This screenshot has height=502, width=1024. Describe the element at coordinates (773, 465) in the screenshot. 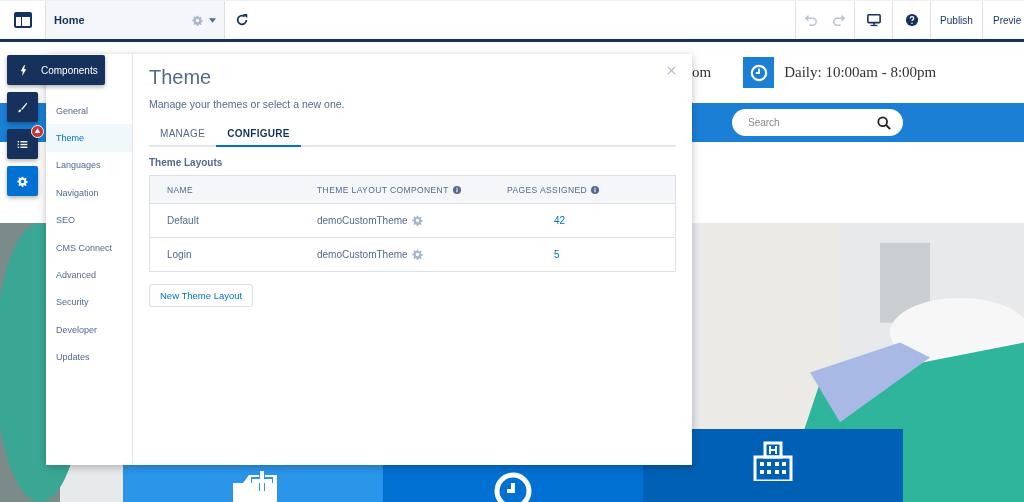

I see `feature-tile` at that location.